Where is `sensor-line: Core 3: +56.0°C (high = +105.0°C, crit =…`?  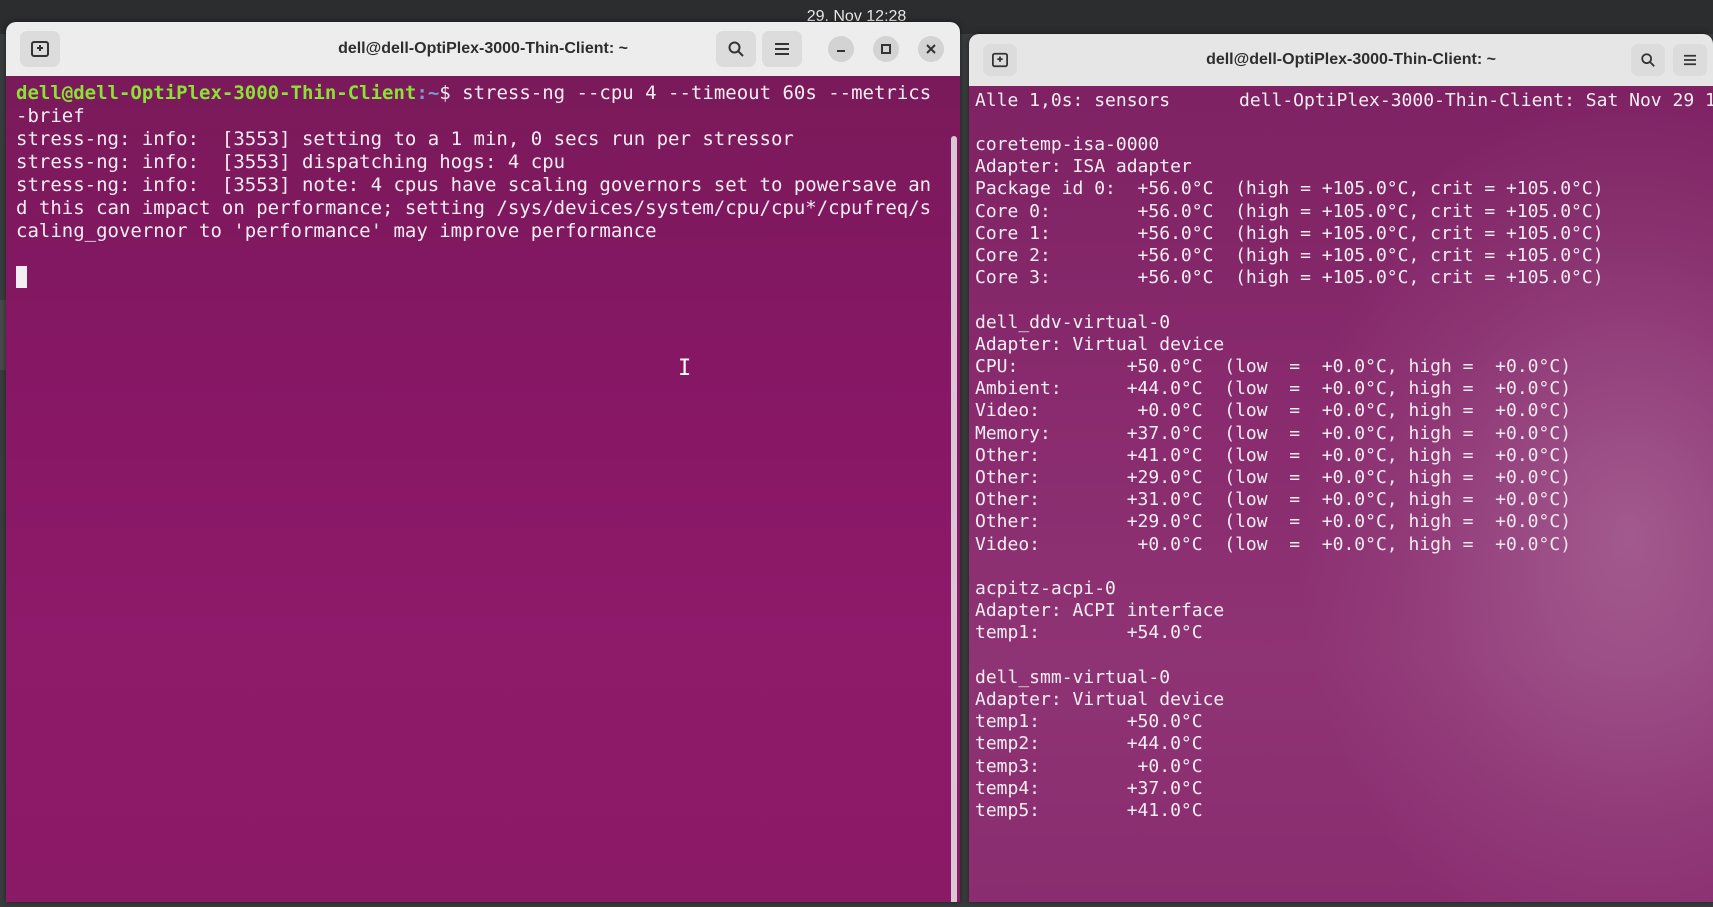 sensor-line: Core 3: +56.0°C (high = +105.0°C, crit =… is located at coordinates (1289, 278).